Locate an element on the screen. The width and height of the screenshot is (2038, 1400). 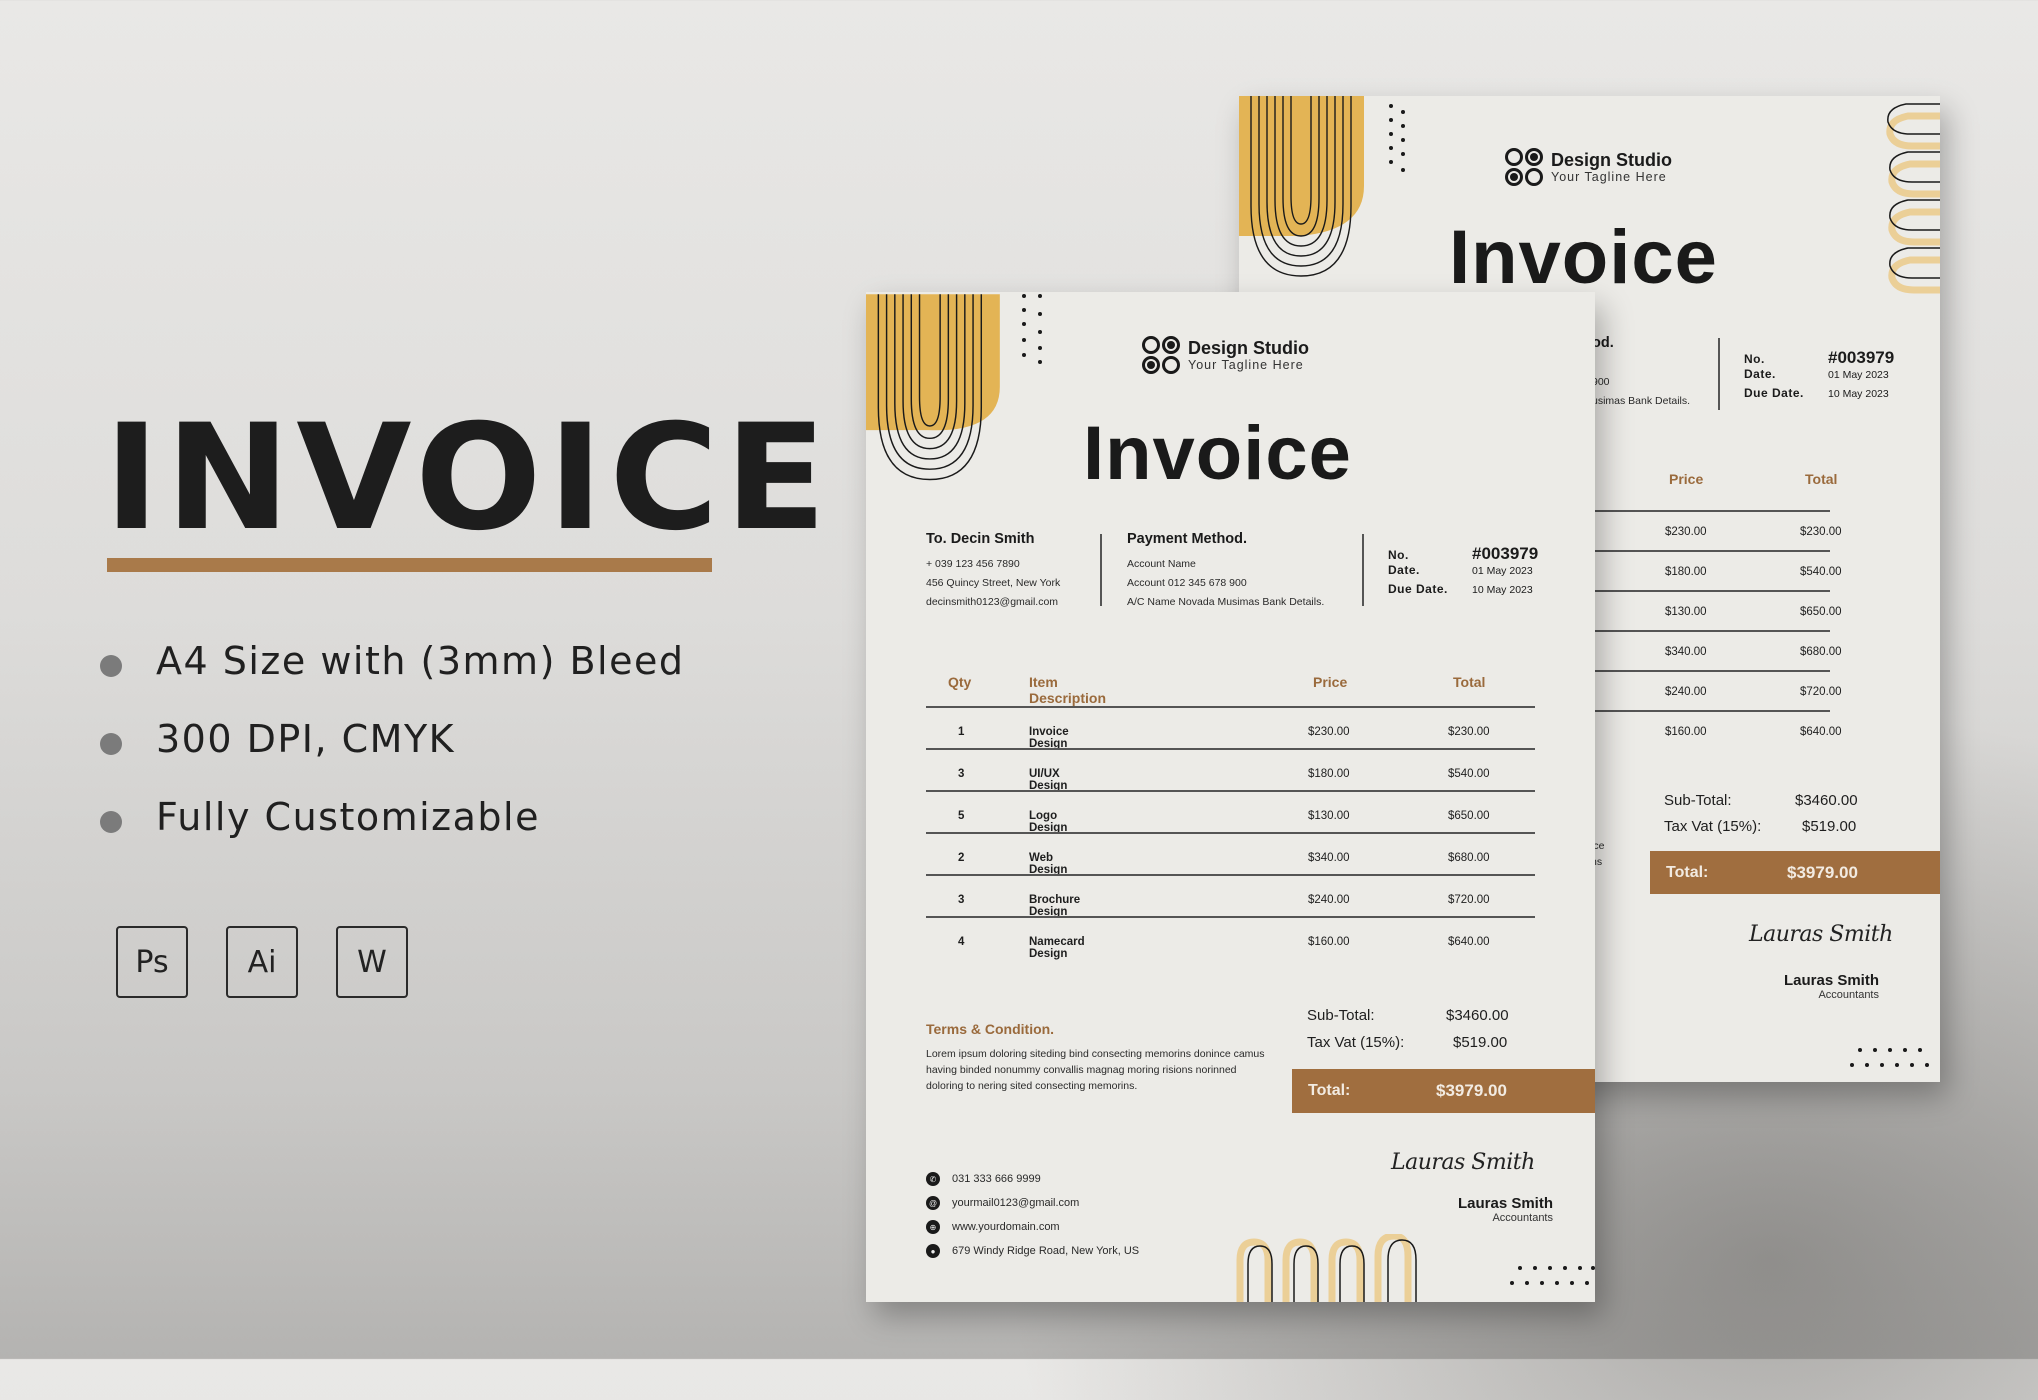
row-total: $540.00 is located at coordinates (1469, 774).